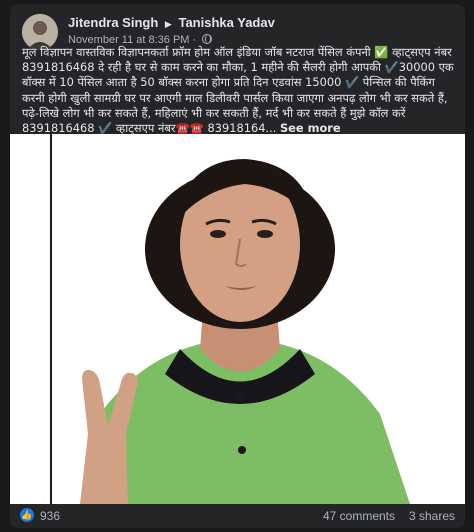 This screenshot has width=474, height=532. I want to click on post-author-line: Jitendra Singh ▶ Tanishka Yadav, so click(171, 22).